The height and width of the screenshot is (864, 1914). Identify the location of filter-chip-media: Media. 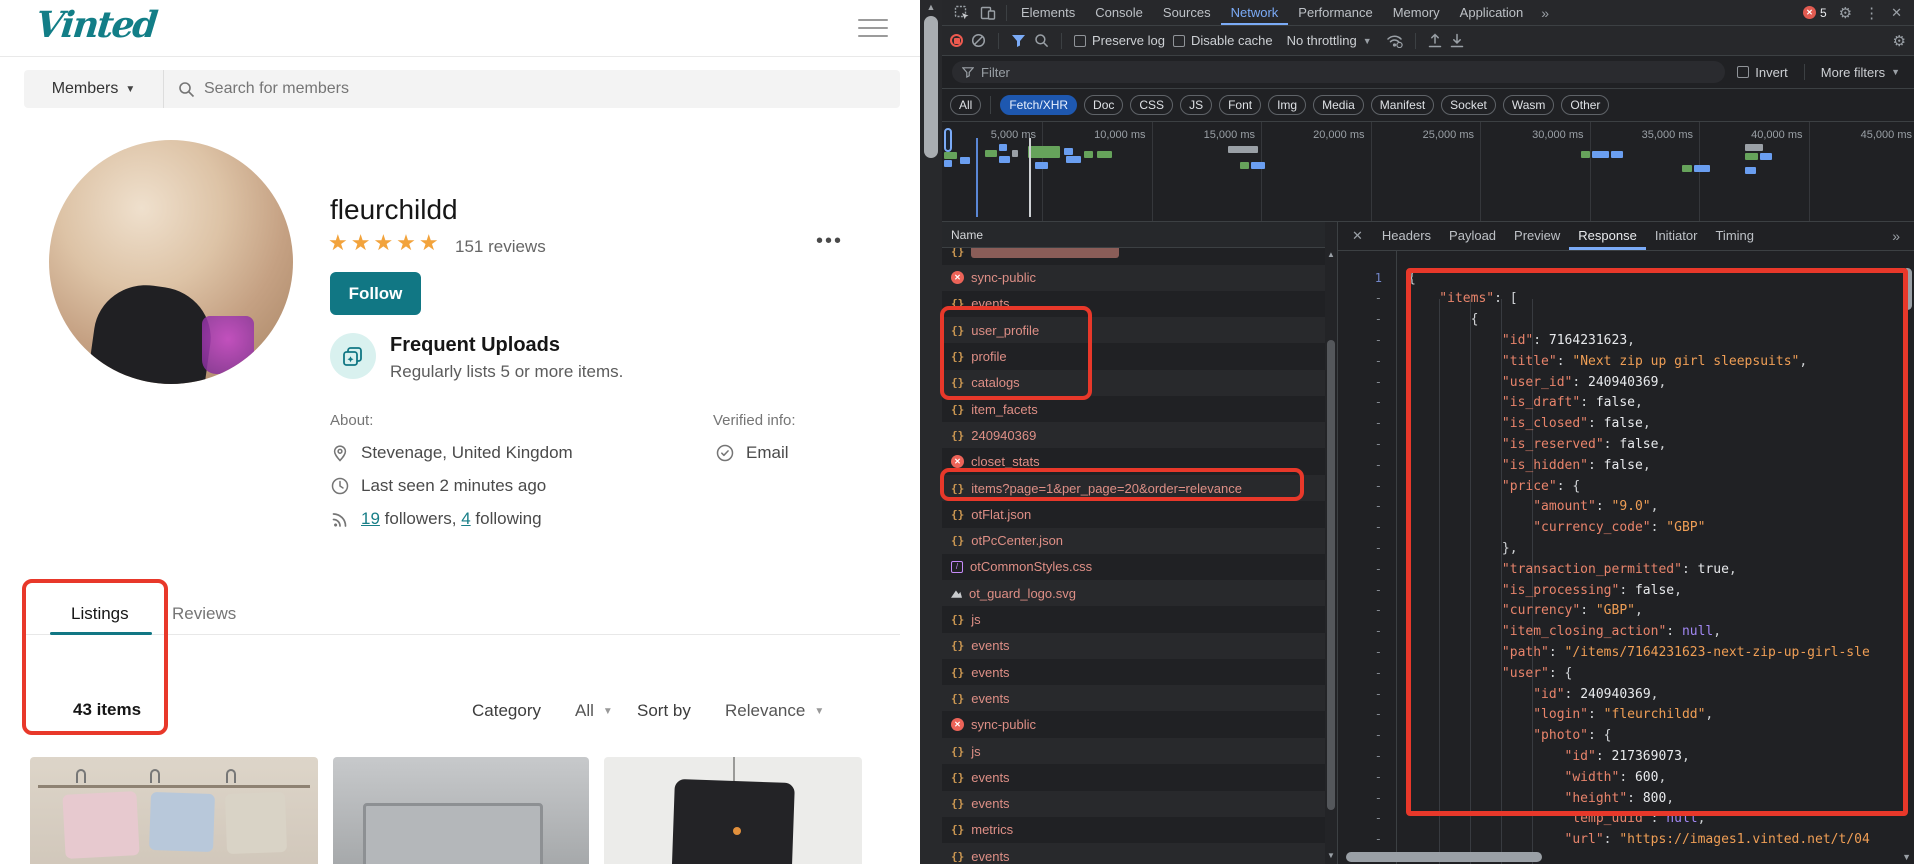
(1338, 105).